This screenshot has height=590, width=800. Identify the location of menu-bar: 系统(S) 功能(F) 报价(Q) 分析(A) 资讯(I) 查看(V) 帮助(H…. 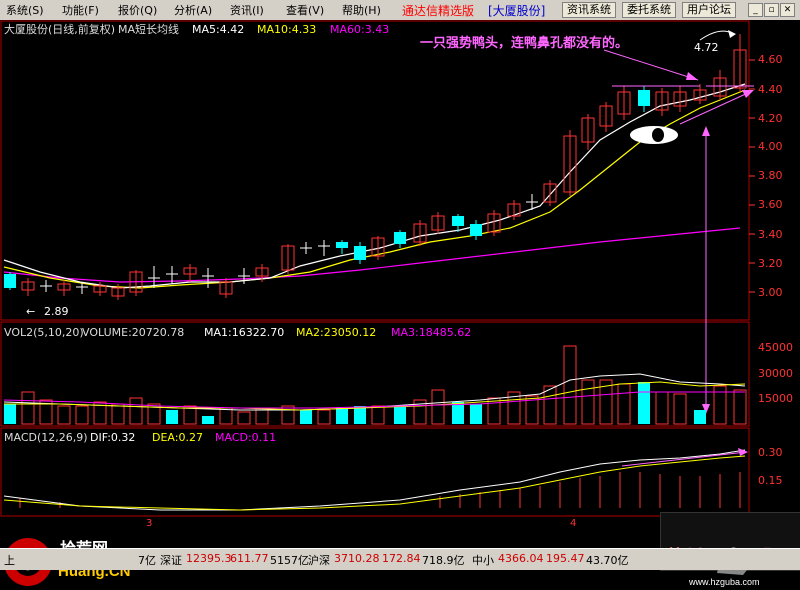
(400, 10).